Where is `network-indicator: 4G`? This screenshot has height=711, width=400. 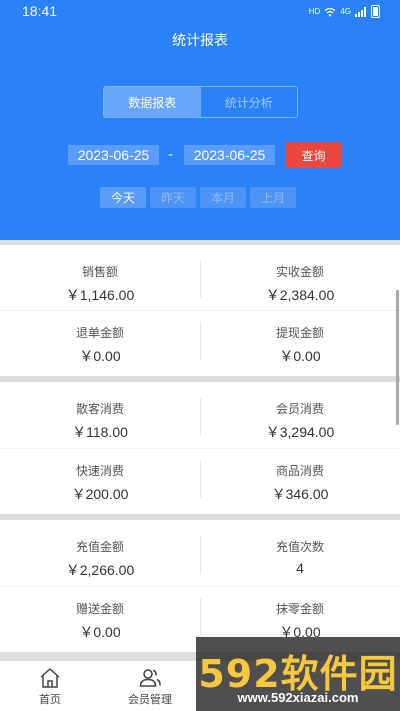 network-indicator: 4G is located at coordinates (345, 11).